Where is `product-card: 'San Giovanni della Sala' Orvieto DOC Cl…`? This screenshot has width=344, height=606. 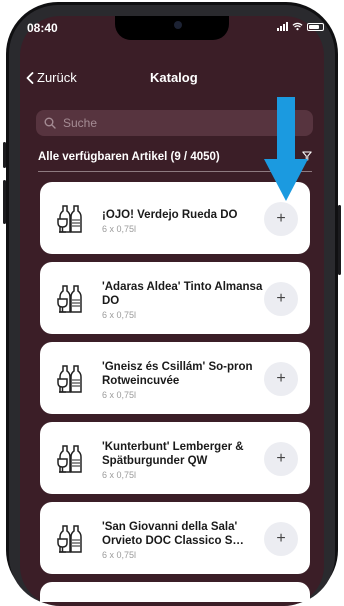 product-card: 'San Giovanni della Sala' Orvieto DOC Cl… is located at coordinates (175, 538).